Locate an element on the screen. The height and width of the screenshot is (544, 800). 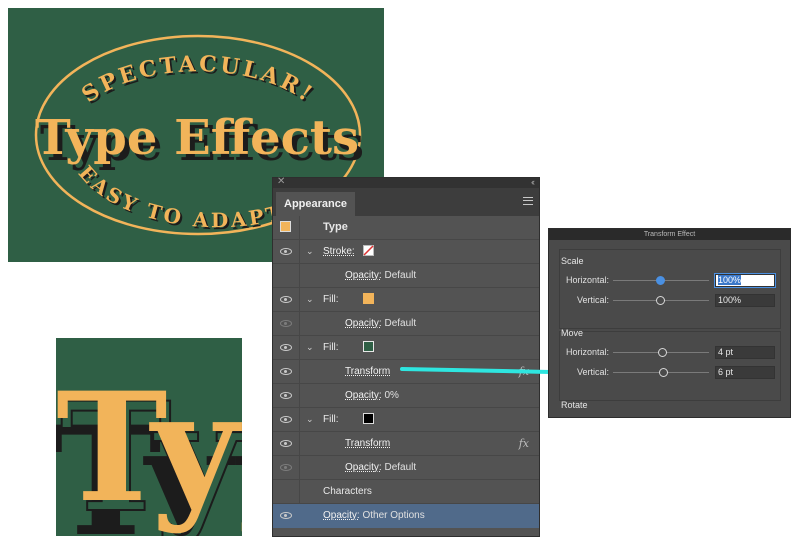
move-horizontal-input: 4 pt is located at coordinates (745, 352).